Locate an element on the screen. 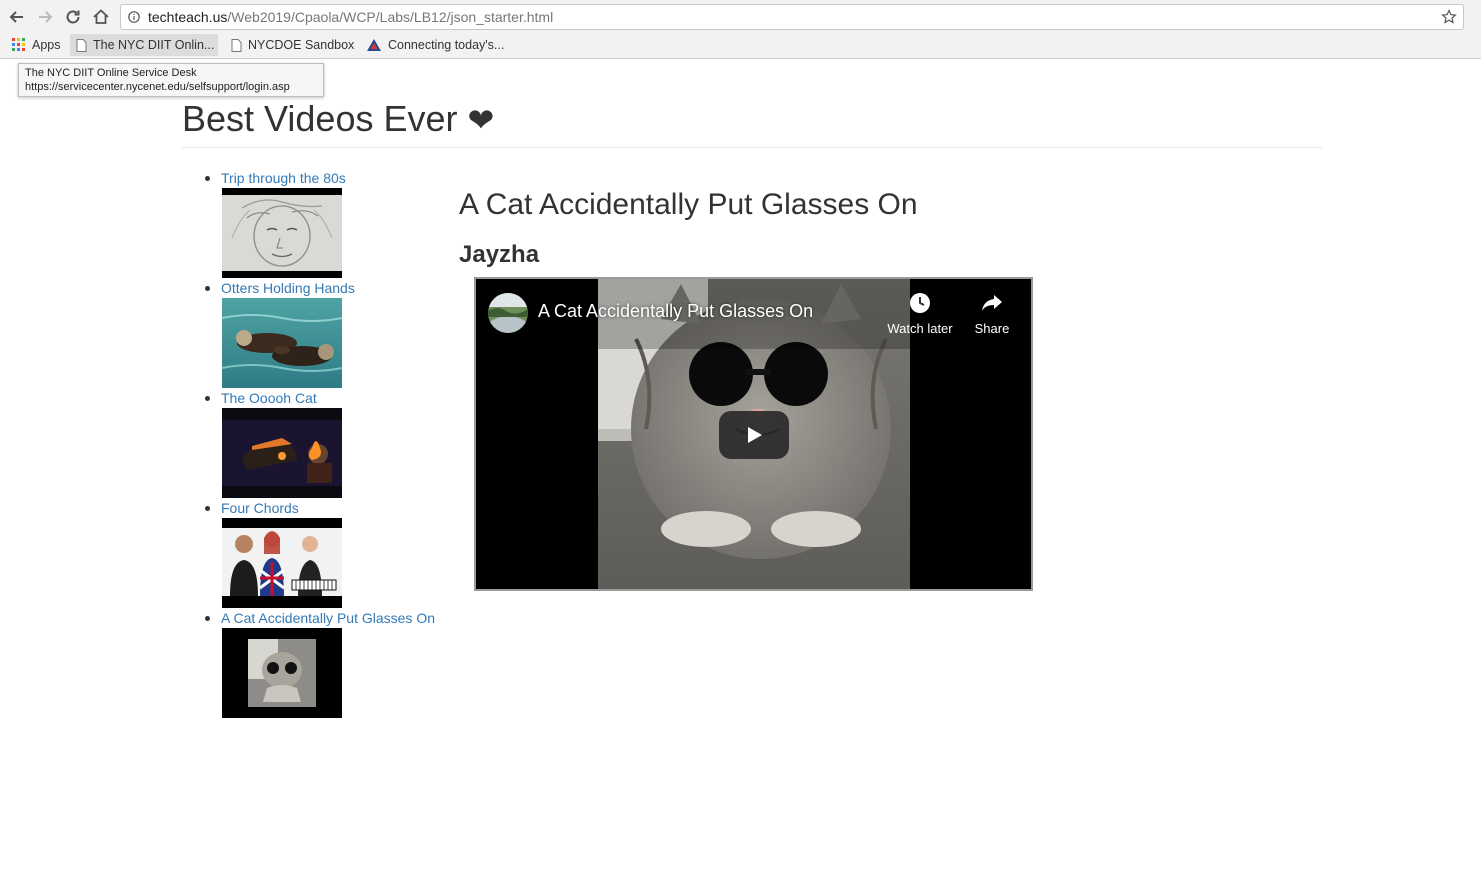 The image size is (1481, 893). share-label: Share is located at coordinates (992, 328).